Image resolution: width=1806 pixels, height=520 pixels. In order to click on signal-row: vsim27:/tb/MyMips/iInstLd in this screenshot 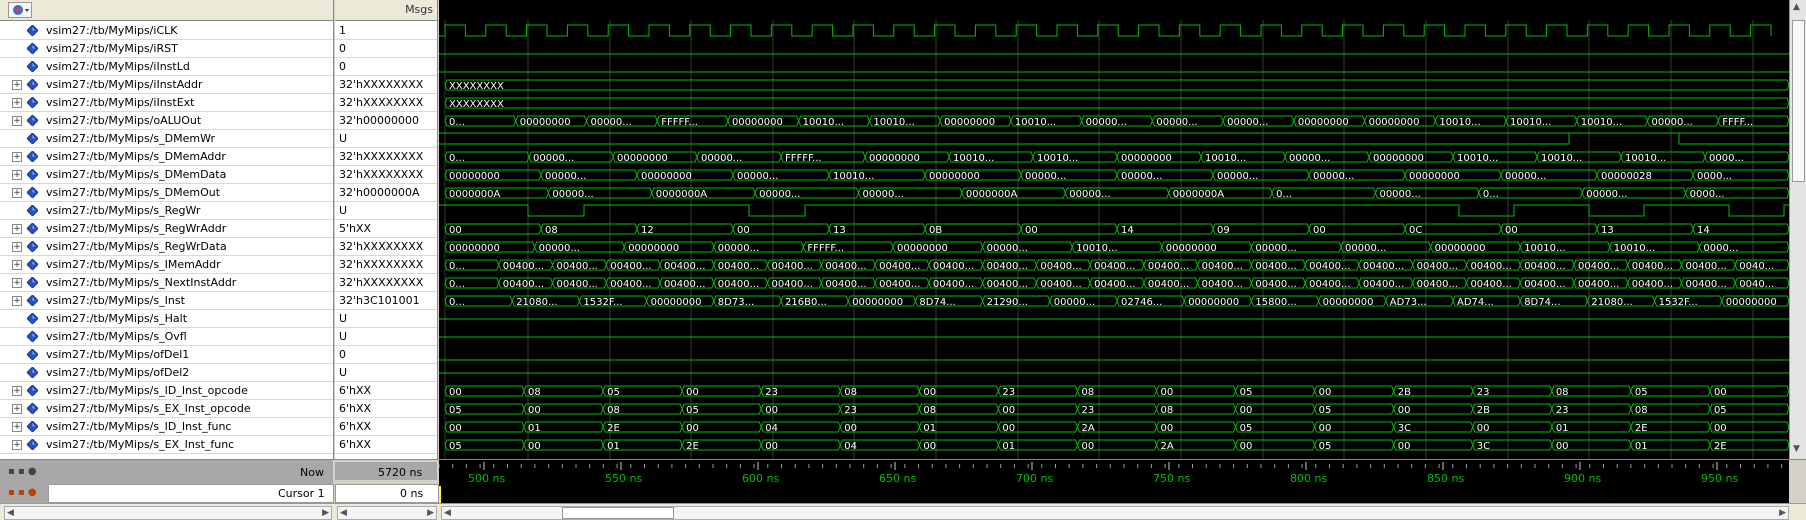, I will do `click(166, 67)`.